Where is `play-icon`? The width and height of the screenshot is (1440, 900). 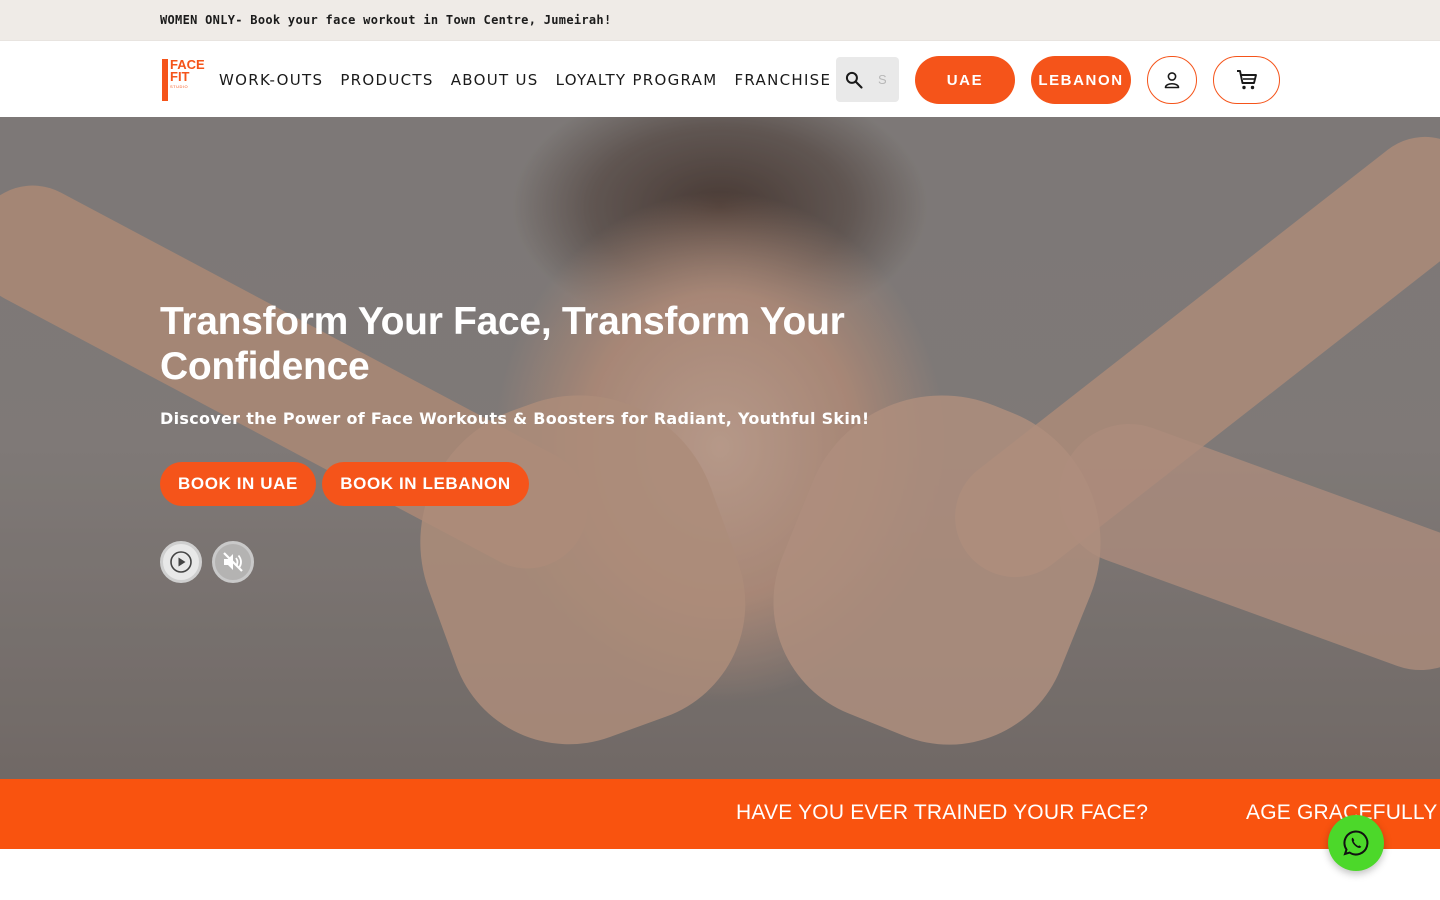 play-icon is located at coordinates (181, 562).